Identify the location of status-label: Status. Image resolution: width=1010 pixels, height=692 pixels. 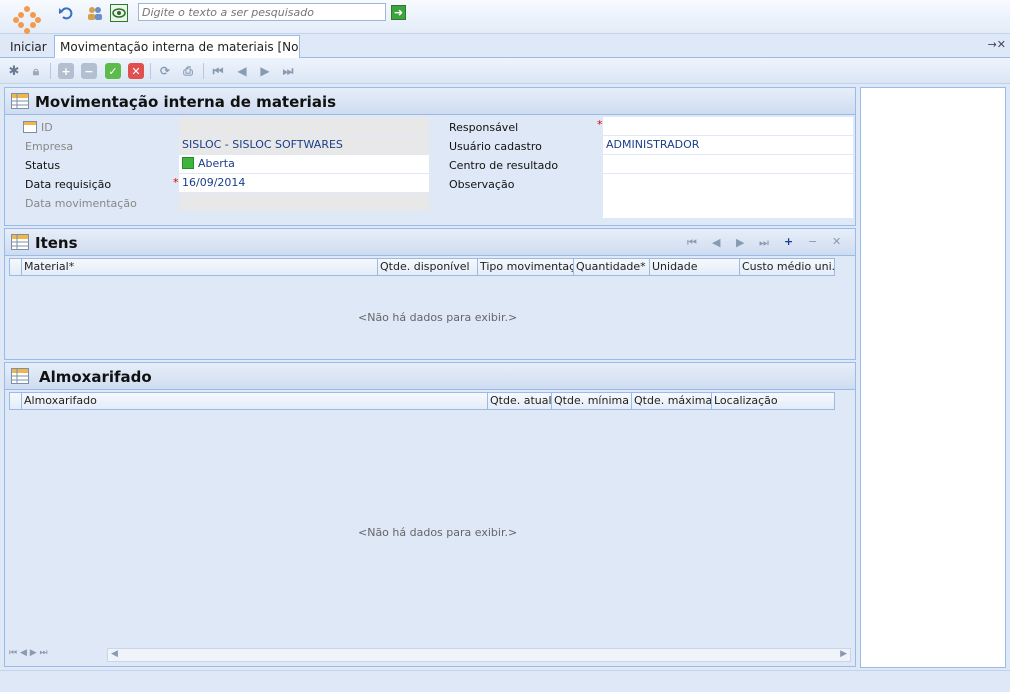
(43, 165).